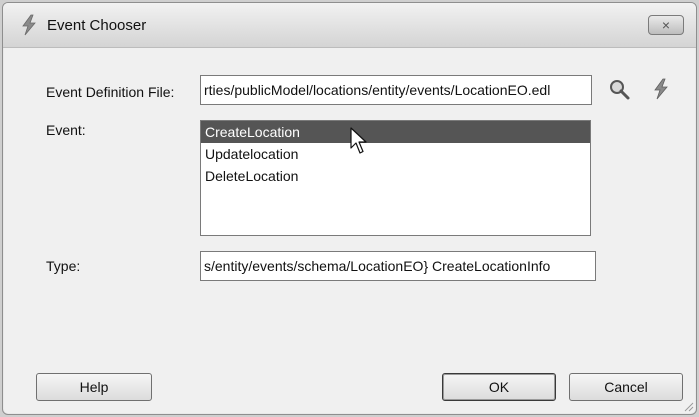 The height and width of the screenshot is (417, 699). What do you see at coordinates (395, 154) in the screenshot?
I see `event-list-item-updatelocation: Updatelocation` at bounding box center [395, 154].